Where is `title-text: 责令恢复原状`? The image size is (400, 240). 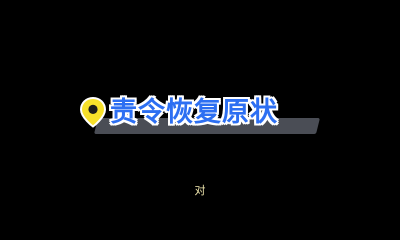
title-text: 责令恢复原状 is located at coordinates (193, 112).